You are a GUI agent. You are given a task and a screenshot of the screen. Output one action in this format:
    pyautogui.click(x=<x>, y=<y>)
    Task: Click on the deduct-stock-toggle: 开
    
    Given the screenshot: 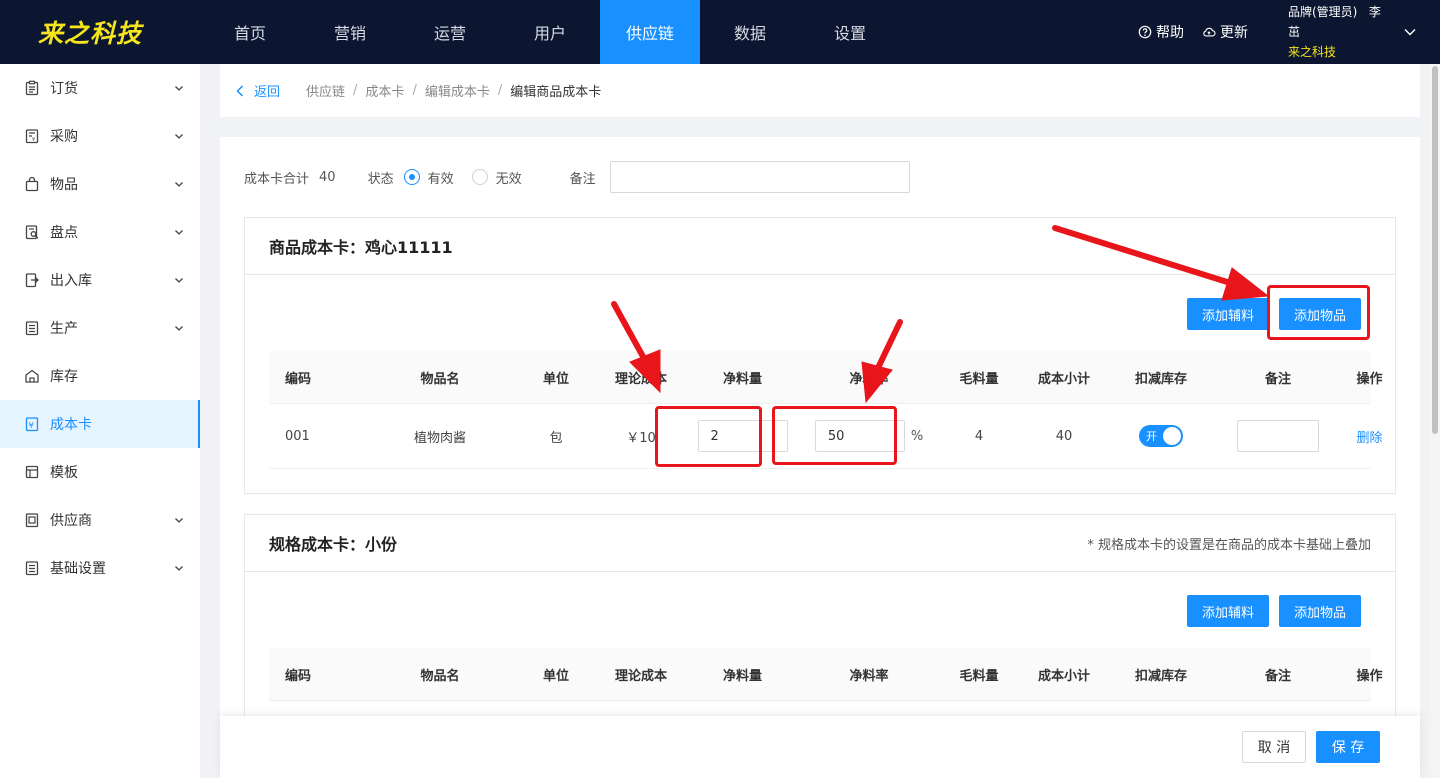 What is the action you would take?
    pyautogui.click(x=1161, y=436)
    